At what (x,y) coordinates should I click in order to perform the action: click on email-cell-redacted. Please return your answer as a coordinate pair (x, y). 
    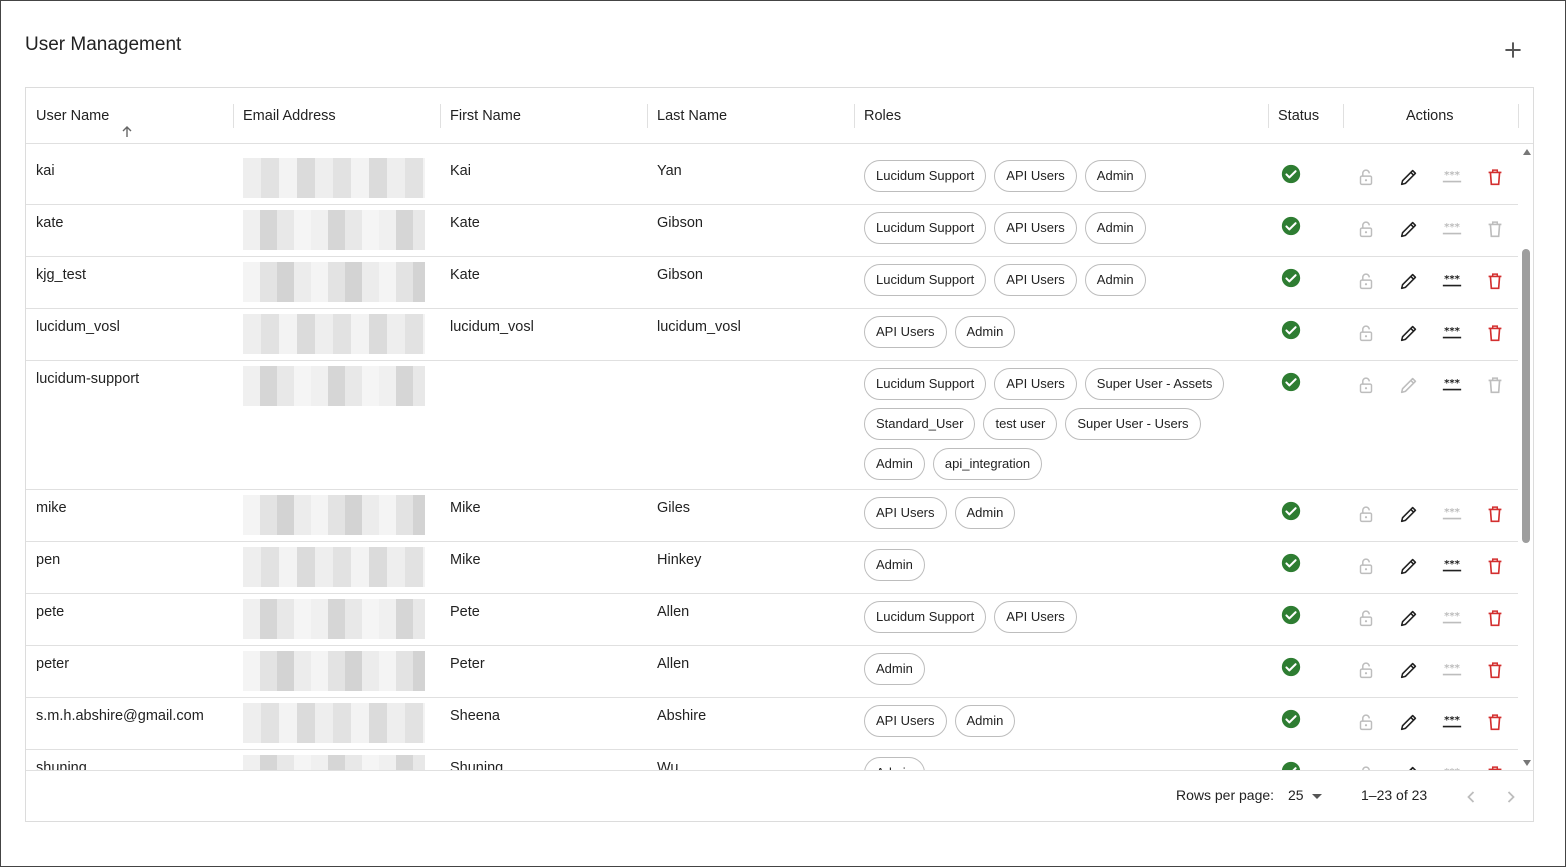
    Looking at the image, I should click on (334, 671).